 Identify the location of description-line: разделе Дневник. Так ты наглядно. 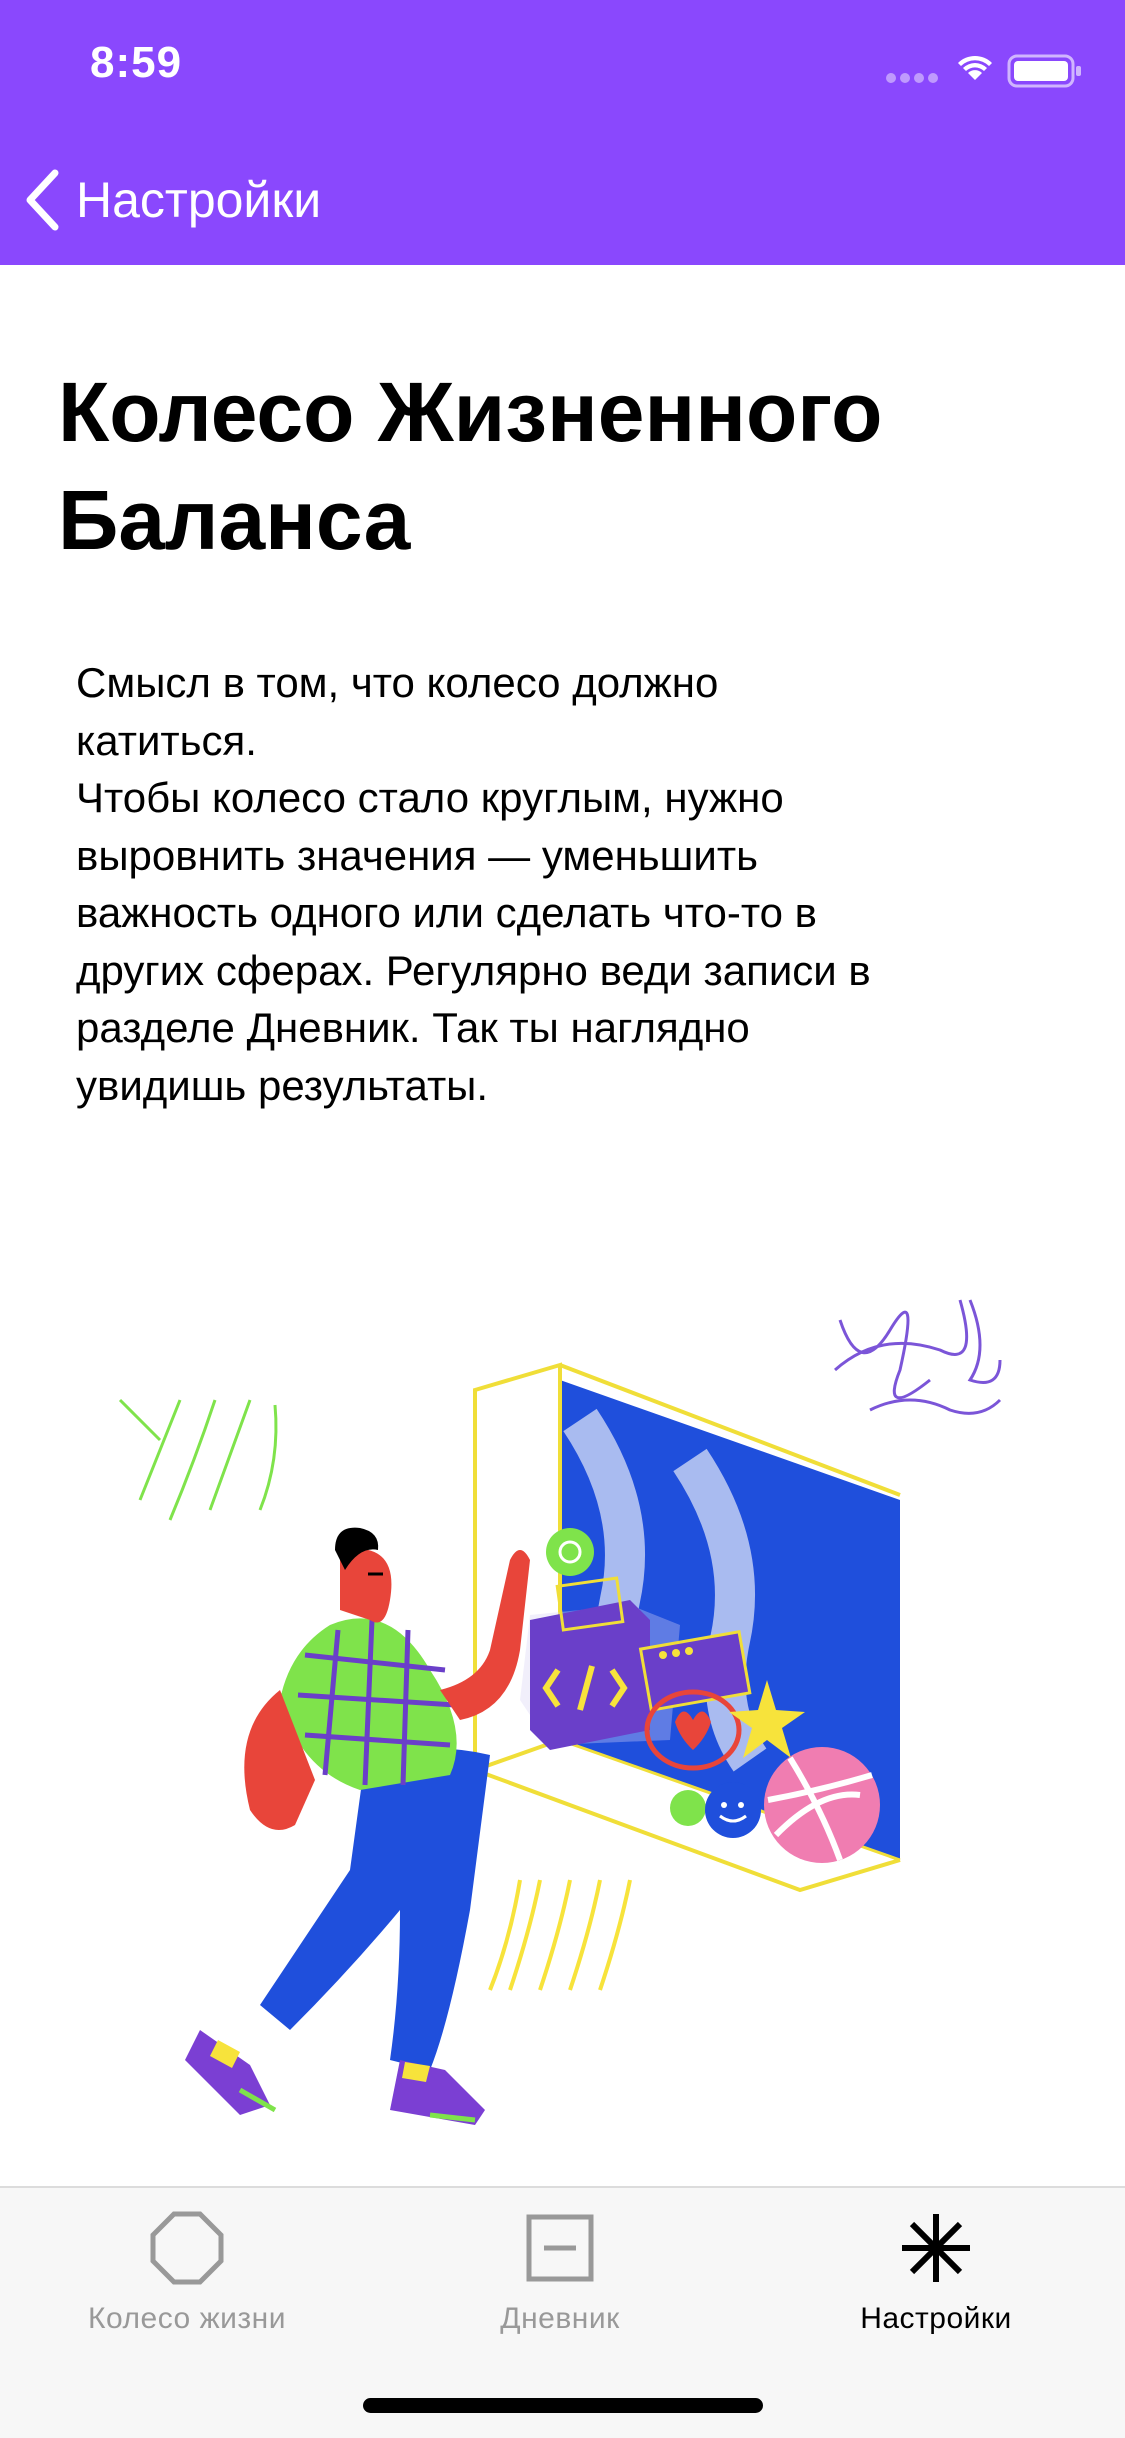
(413, 1027).